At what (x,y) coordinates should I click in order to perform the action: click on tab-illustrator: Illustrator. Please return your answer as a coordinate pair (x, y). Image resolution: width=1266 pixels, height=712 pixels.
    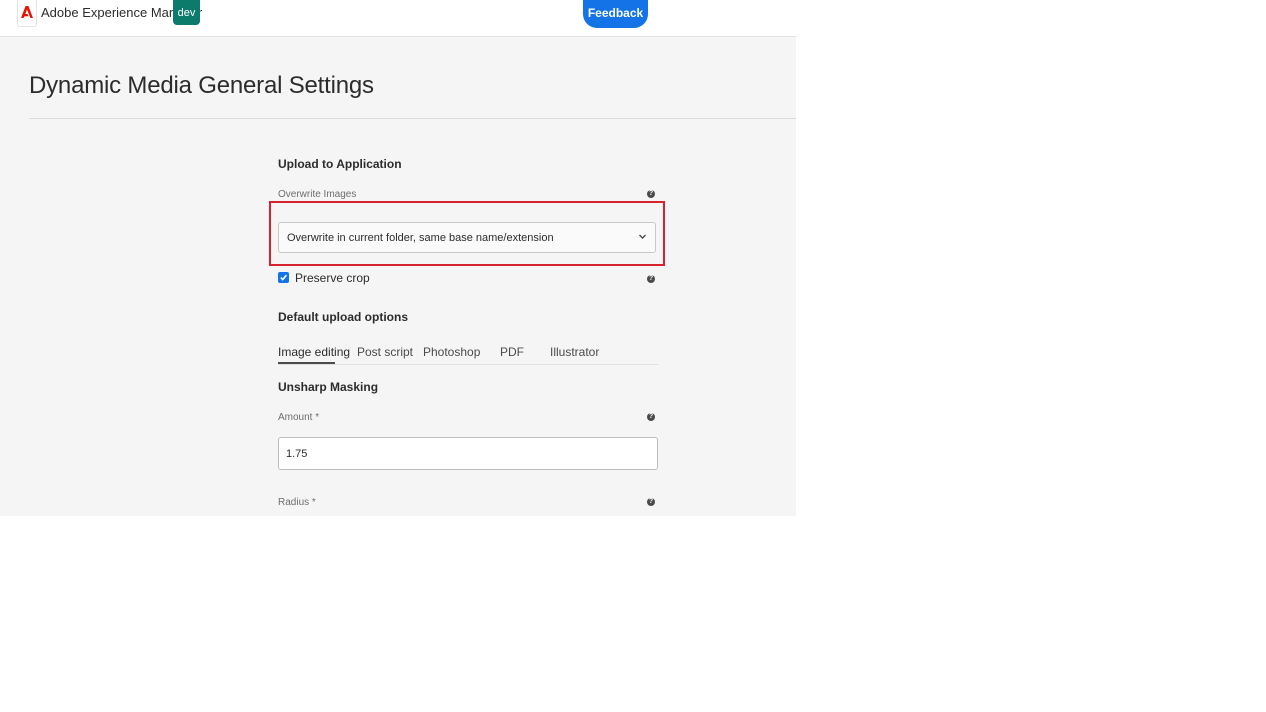
    Looking at the image, I should click on (574, 352).